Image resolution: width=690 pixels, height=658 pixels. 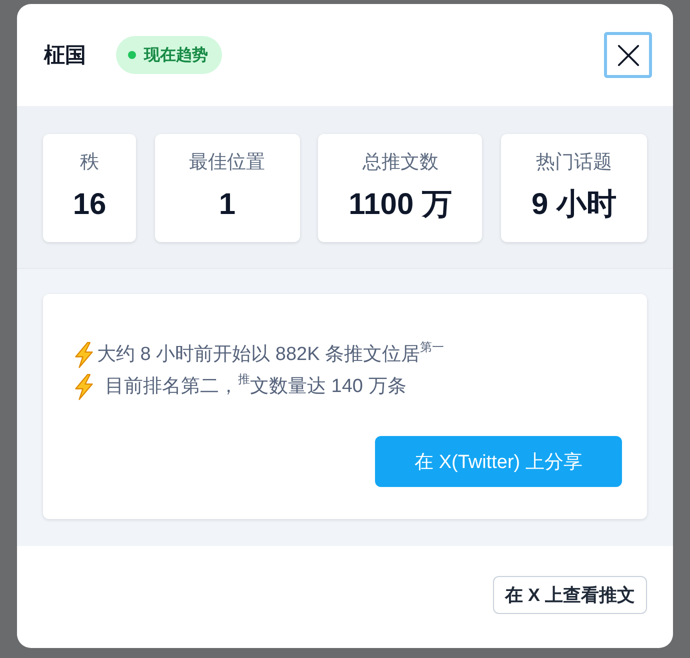 I want to click on badge-label: 现在趋势, so click(x=176, y=55).